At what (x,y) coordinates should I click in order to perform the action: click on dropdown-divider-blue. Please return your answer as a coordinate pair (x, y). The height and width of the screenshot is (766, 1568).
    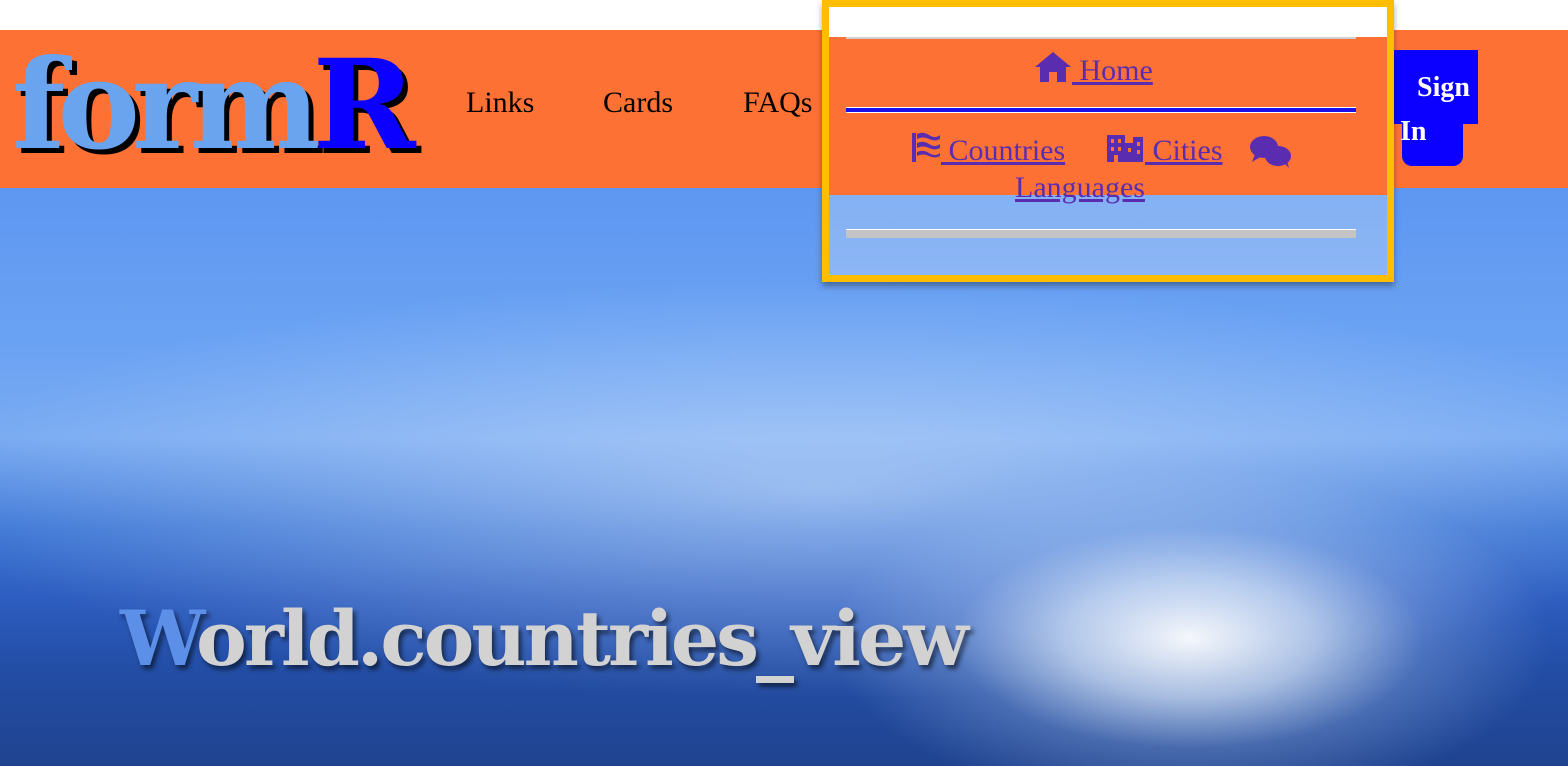
    Looking at the image, I should click on (1101, 110).